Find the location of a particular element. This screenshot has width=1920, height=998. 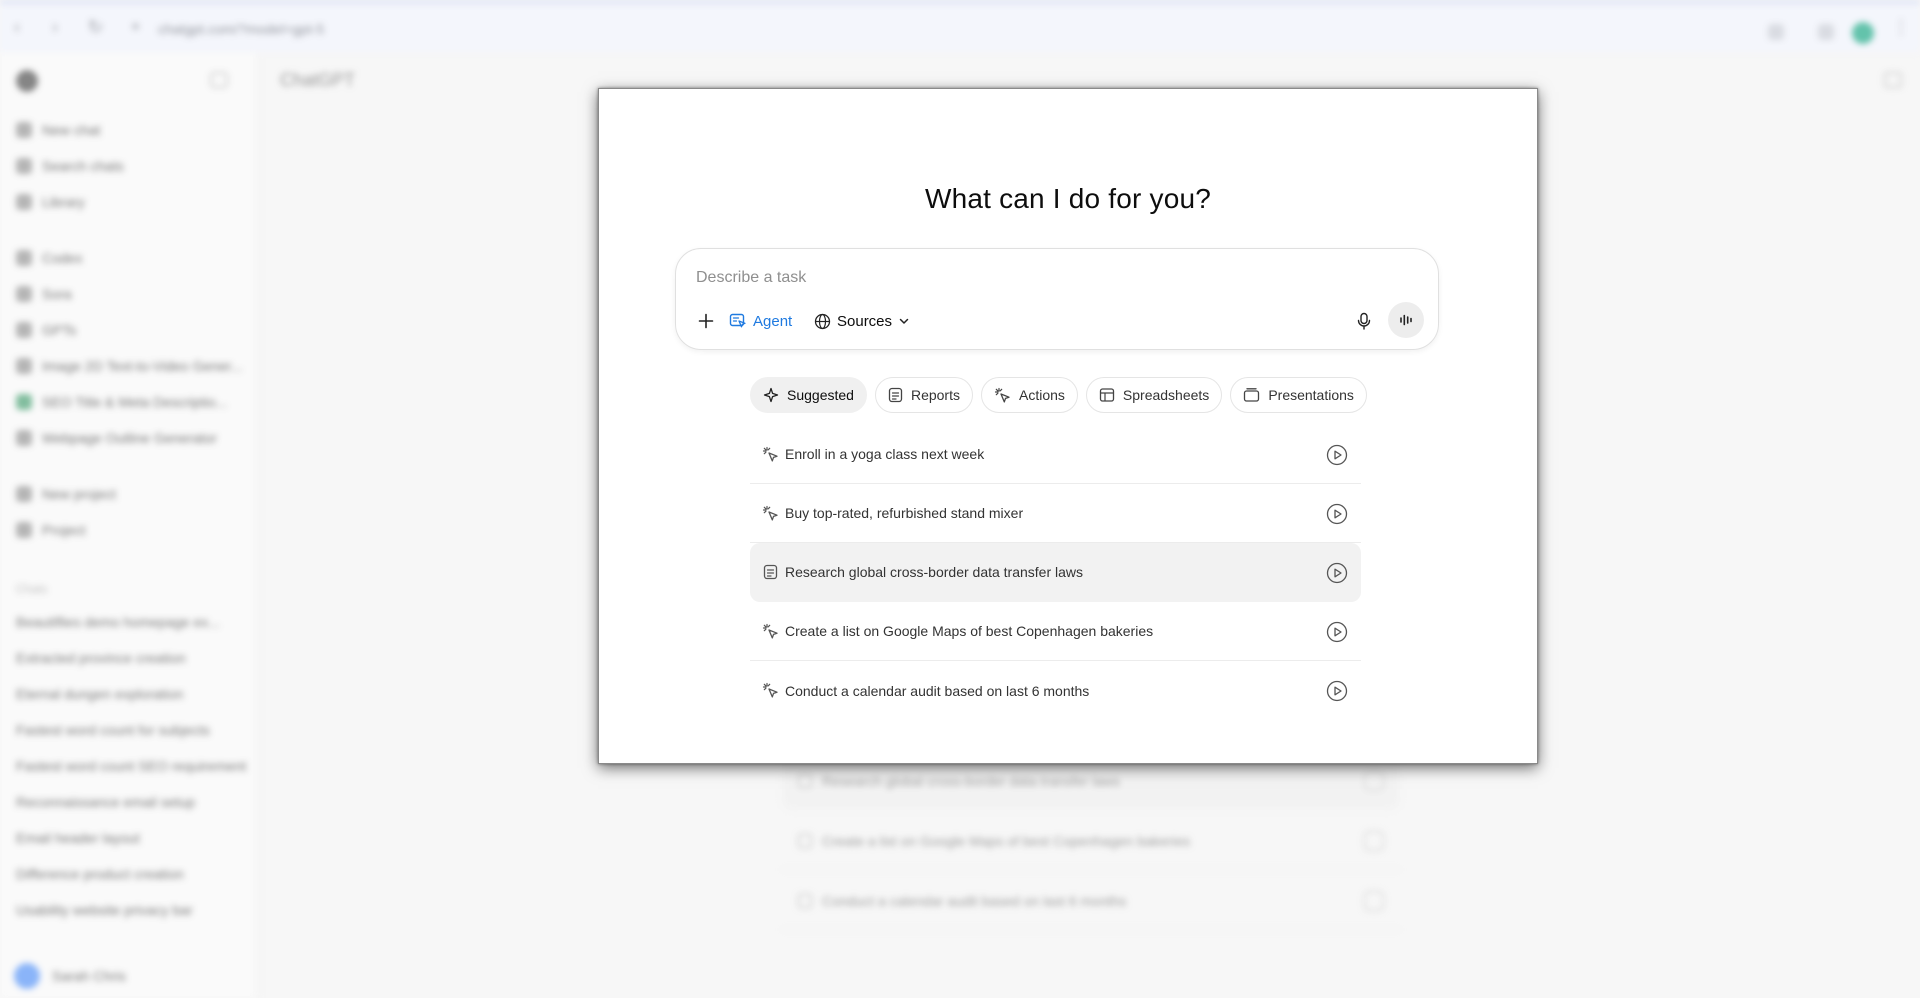

agent-mode-button: Agent is located at coordinates (760, 321).